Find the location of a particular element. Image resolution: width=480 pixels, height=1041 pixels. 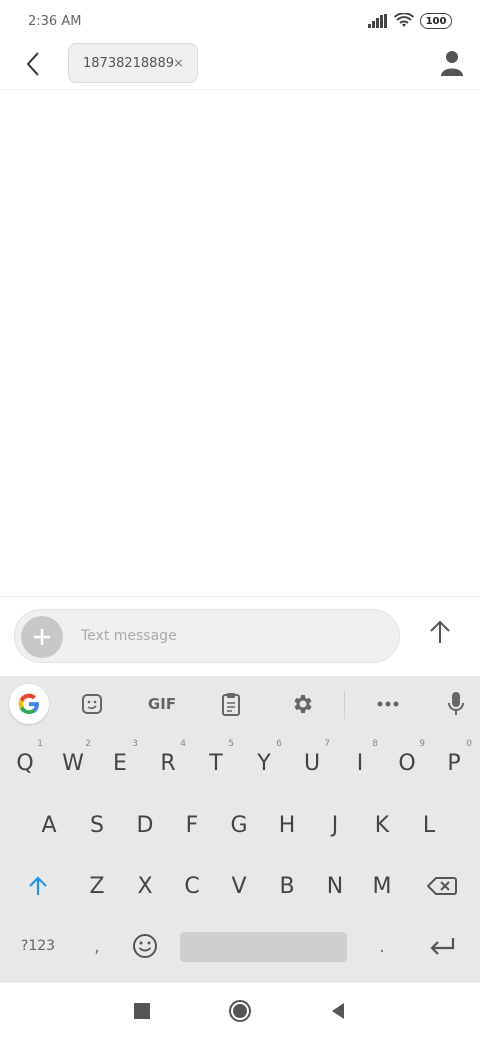

more-button is located at coordinates (388, 704).